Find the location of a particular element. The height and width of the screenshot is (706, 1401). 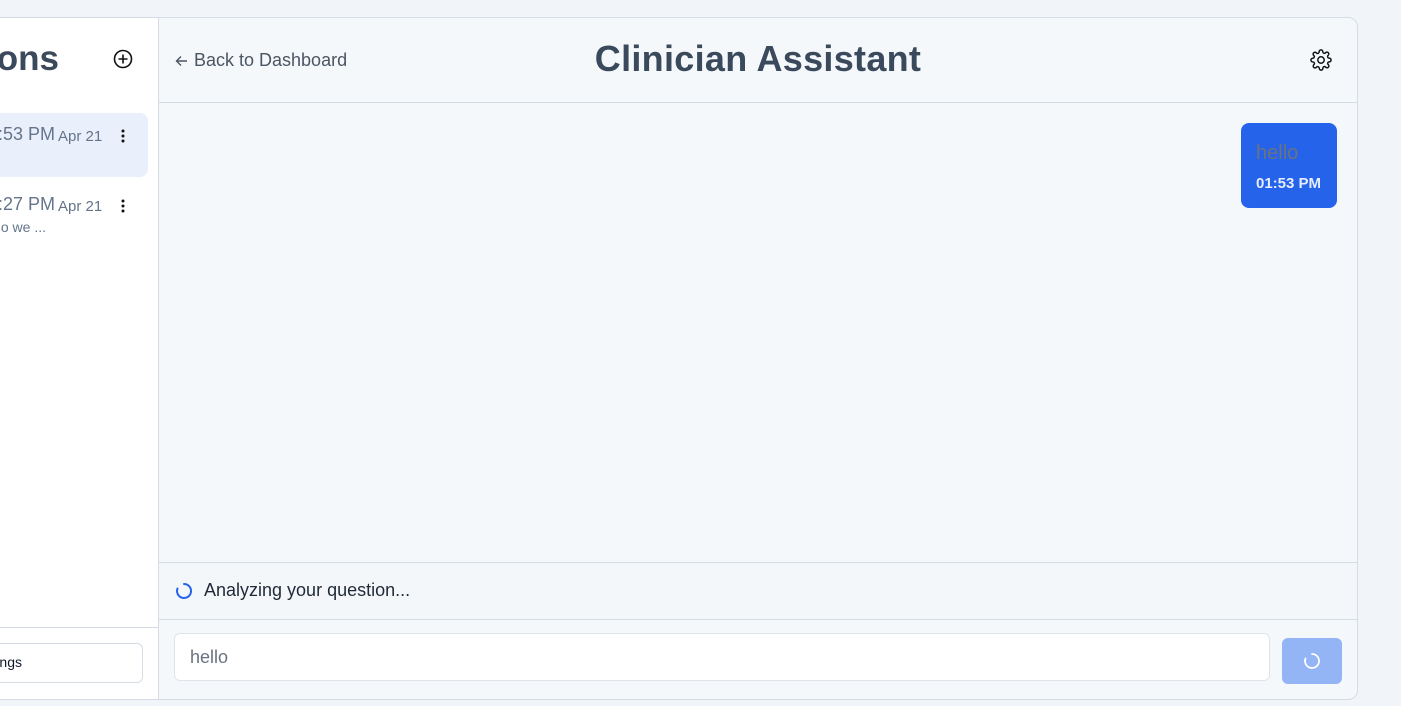

send-button is located at coordinates (1312, 661).